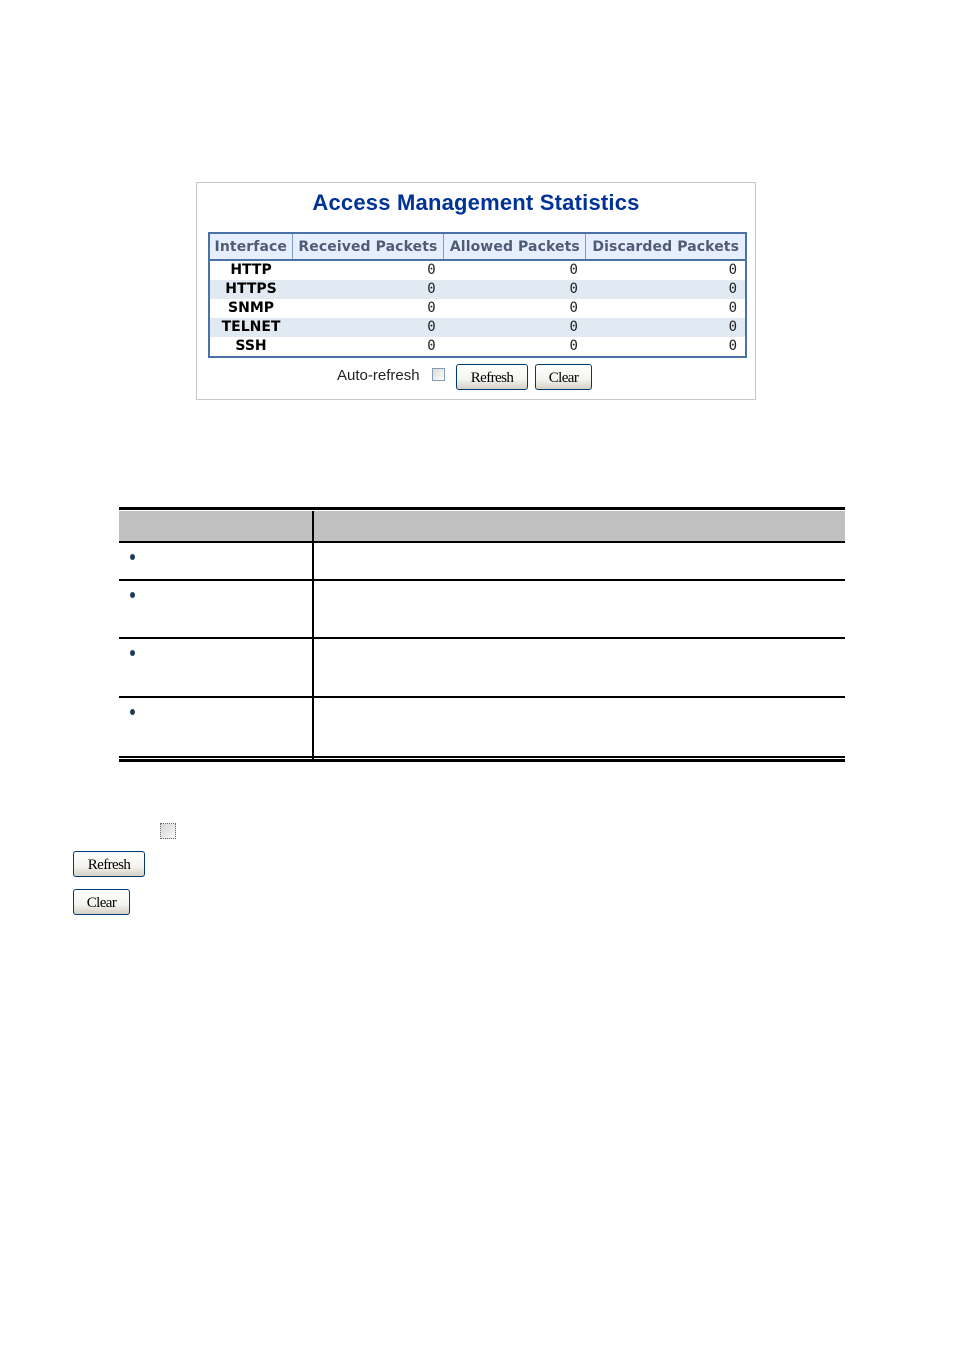 The image size is (954, 1350). Describe the element at coordinates (251, 270) in the screenshot. I see `interface-cell: HTTP` at that location.